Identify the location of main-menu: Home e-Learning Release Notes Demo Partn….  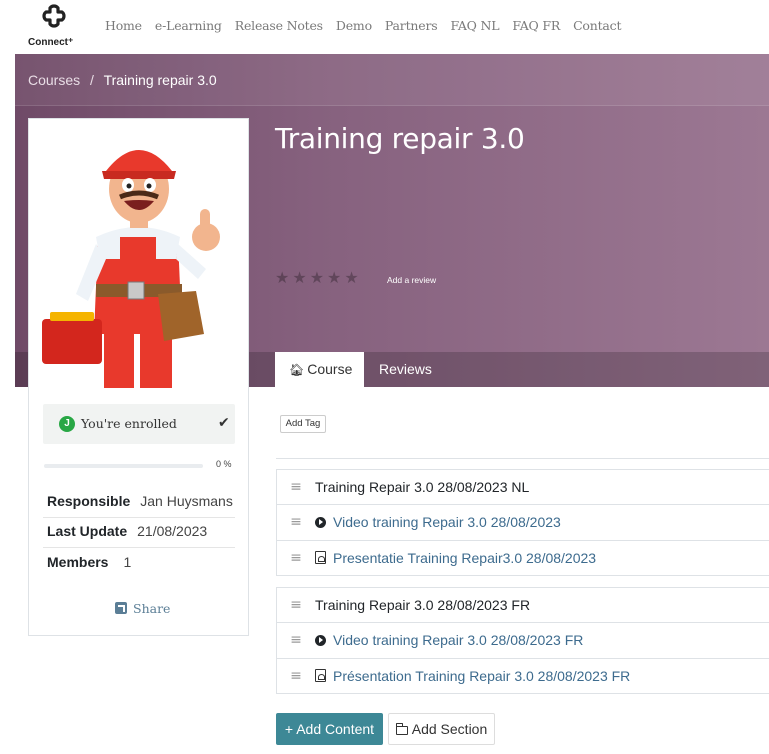
(369, 25).